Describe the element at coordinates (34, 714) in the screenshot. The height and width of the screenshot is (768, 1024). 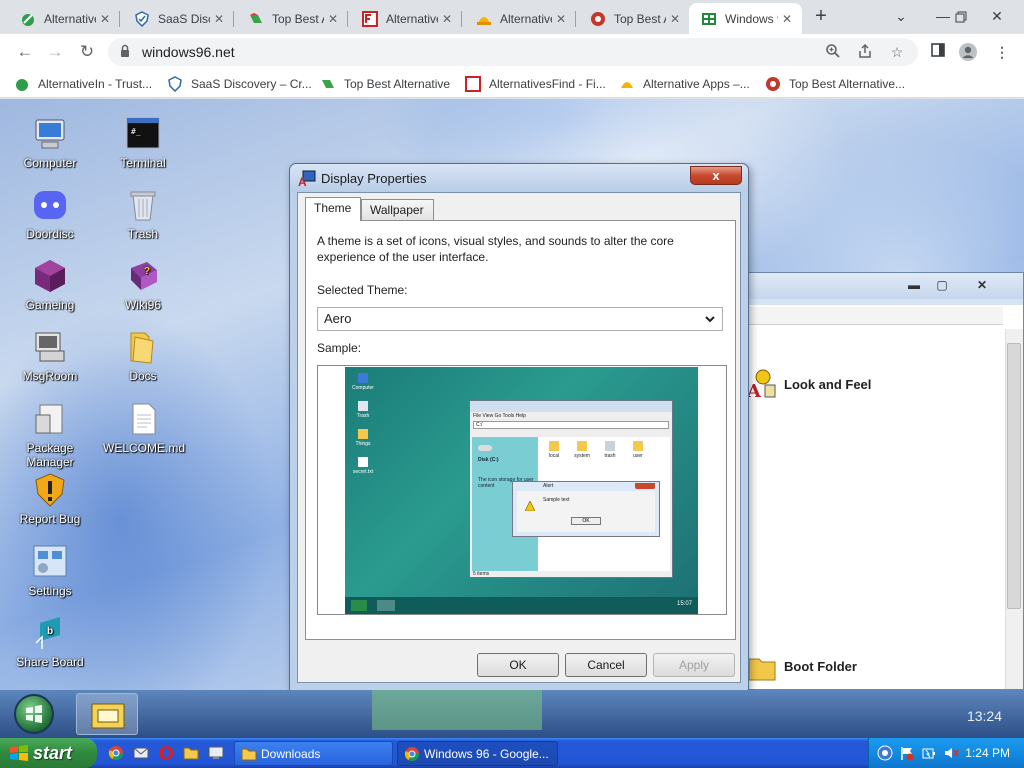
I see `start-orb-button` at that location.